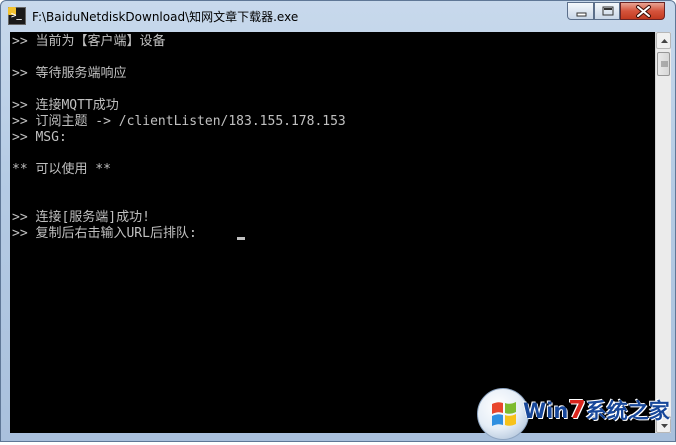  Describe the element at coordinates (580, 11) in the screenshot. I see `minimize-button` at that location.